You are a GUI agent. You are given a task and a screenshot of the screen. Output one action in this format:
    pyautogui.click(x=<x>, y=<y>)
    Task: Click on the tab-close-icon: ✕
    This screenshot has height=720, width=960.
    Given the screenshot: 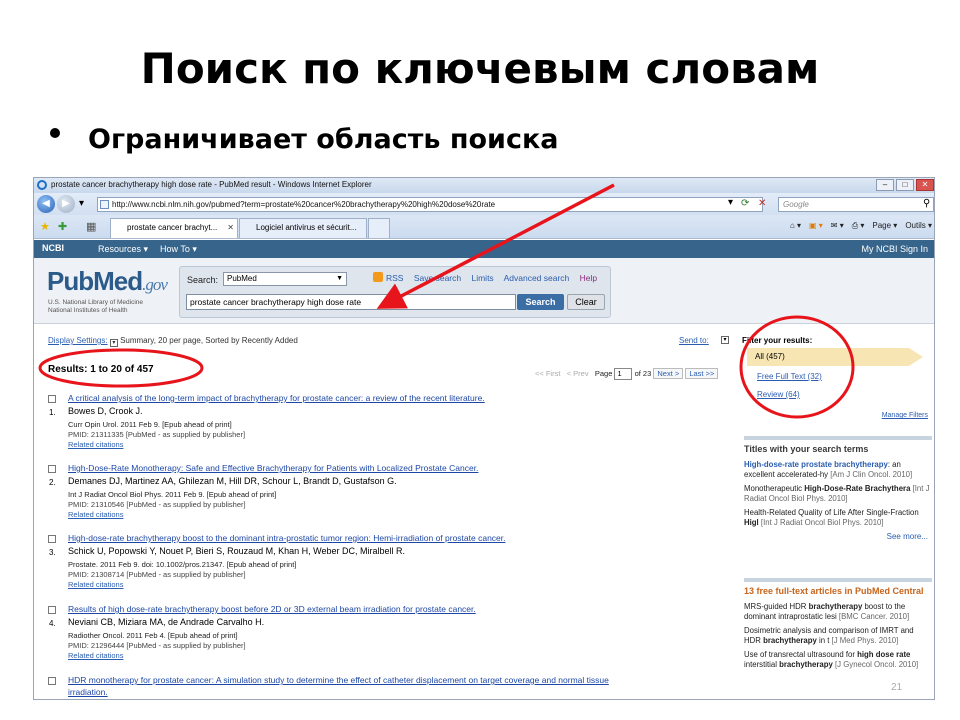 What is the action you would take?
    pyautogui.click(x=230, y=228)
    